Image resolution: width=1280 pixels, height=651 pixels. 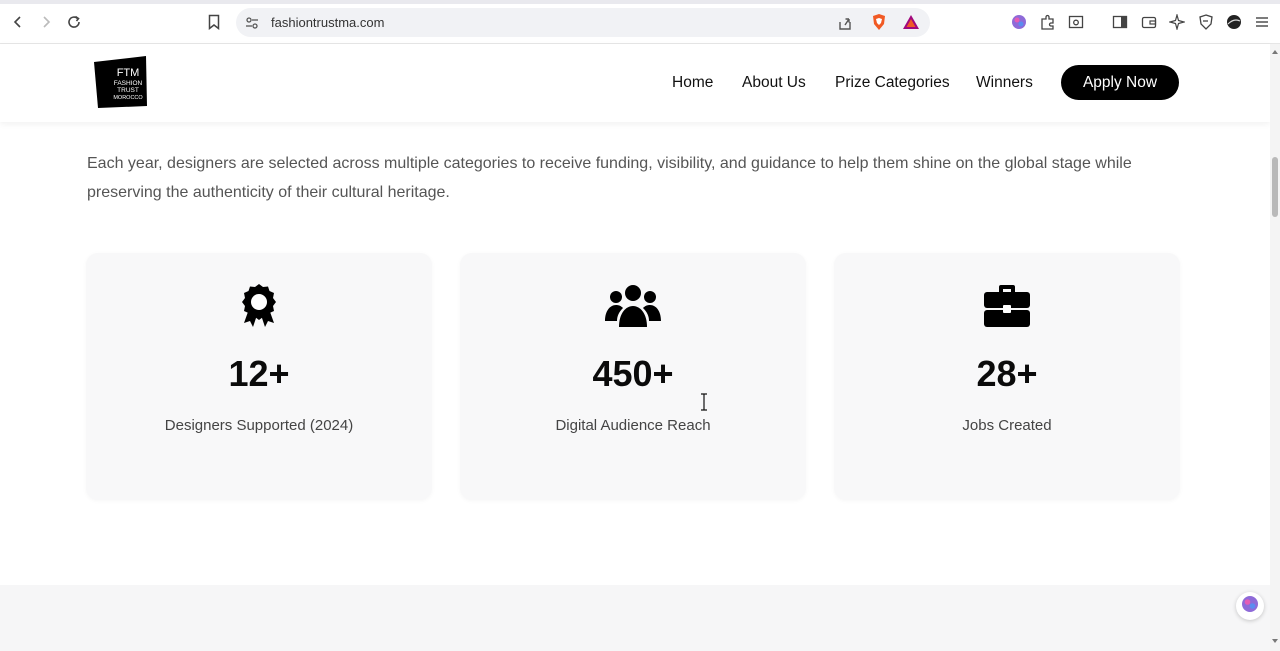 What do you see at coordinates (1149, 22) in the screenshot?
I see `wallet-icon` at bounding box center [1149, 22].